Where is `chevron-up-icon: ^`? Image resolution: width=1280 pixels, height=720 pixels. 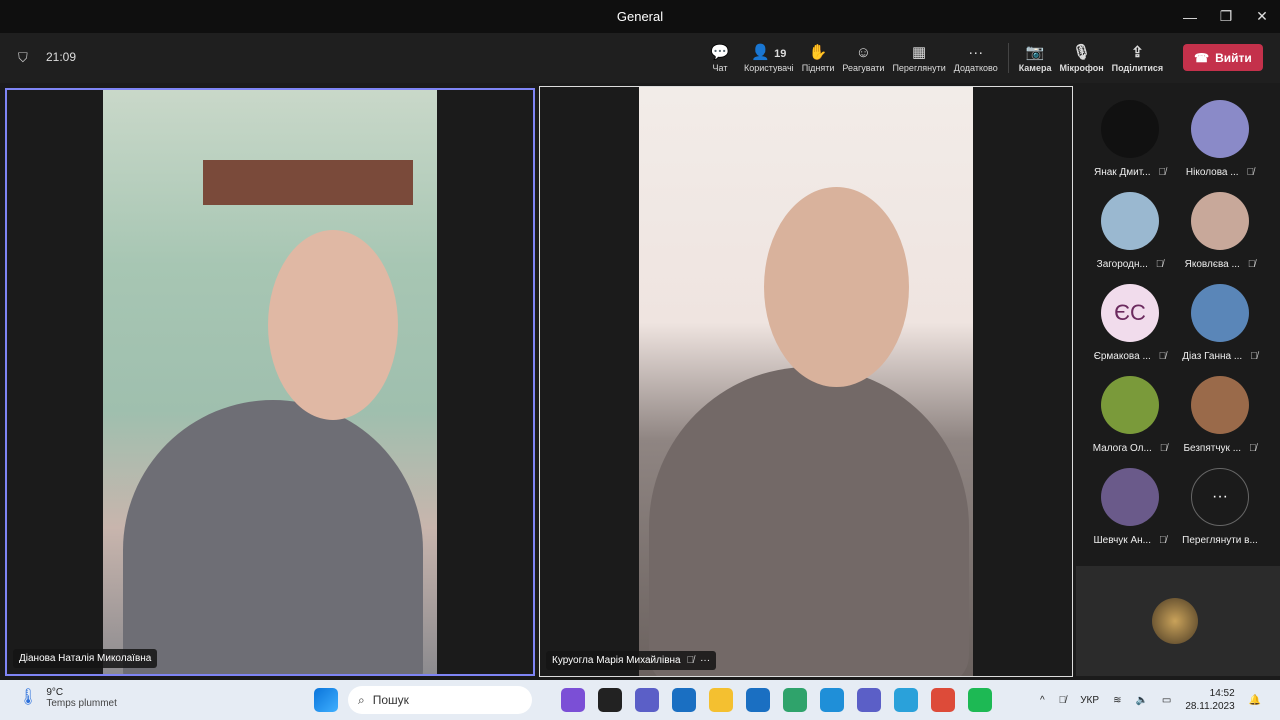
chevron-up-icon: ^ is located at coordinates (1042, 700).